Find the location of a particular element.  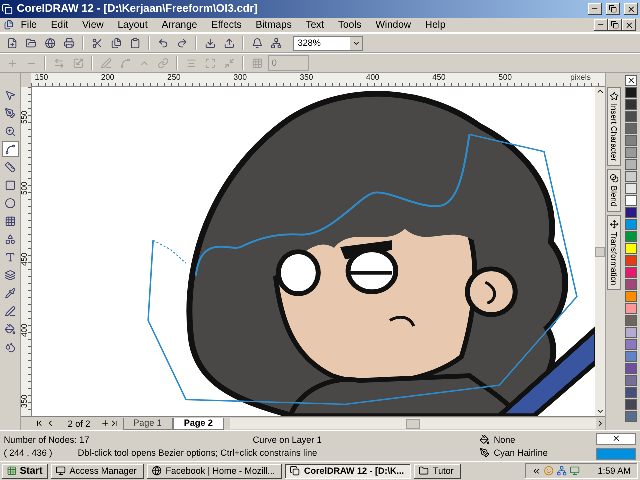

export-icon is located at coordinates (229, 43).